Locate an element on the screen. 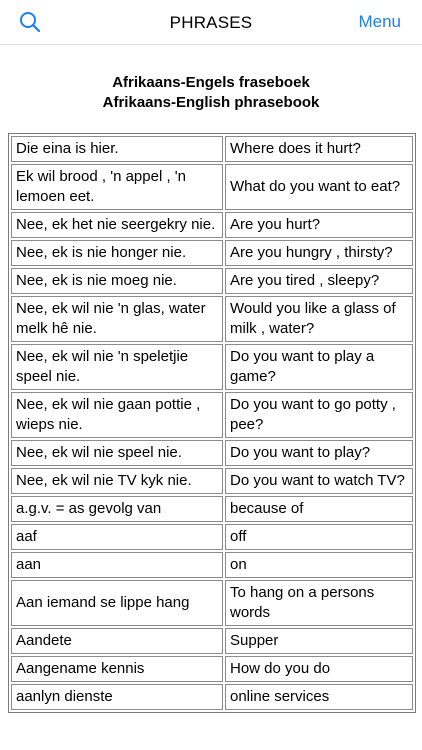 The image size is (422, 750). afrikaans-phrase-cell: Nee, ek is nie honger nie. is located at coordinates (117, 253).